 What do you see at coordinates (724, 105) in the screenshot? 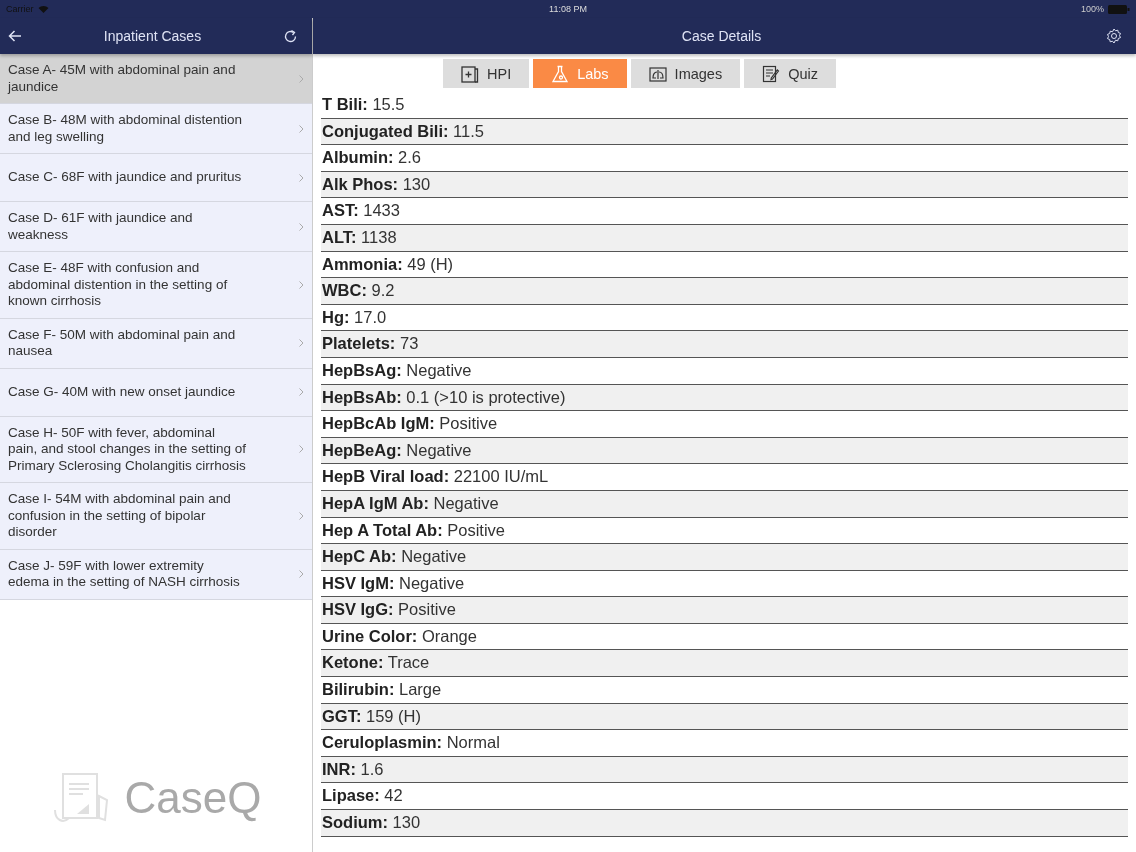
I see `lab-result-row: T Bili: 15.5` at bounding box center [724, 105].